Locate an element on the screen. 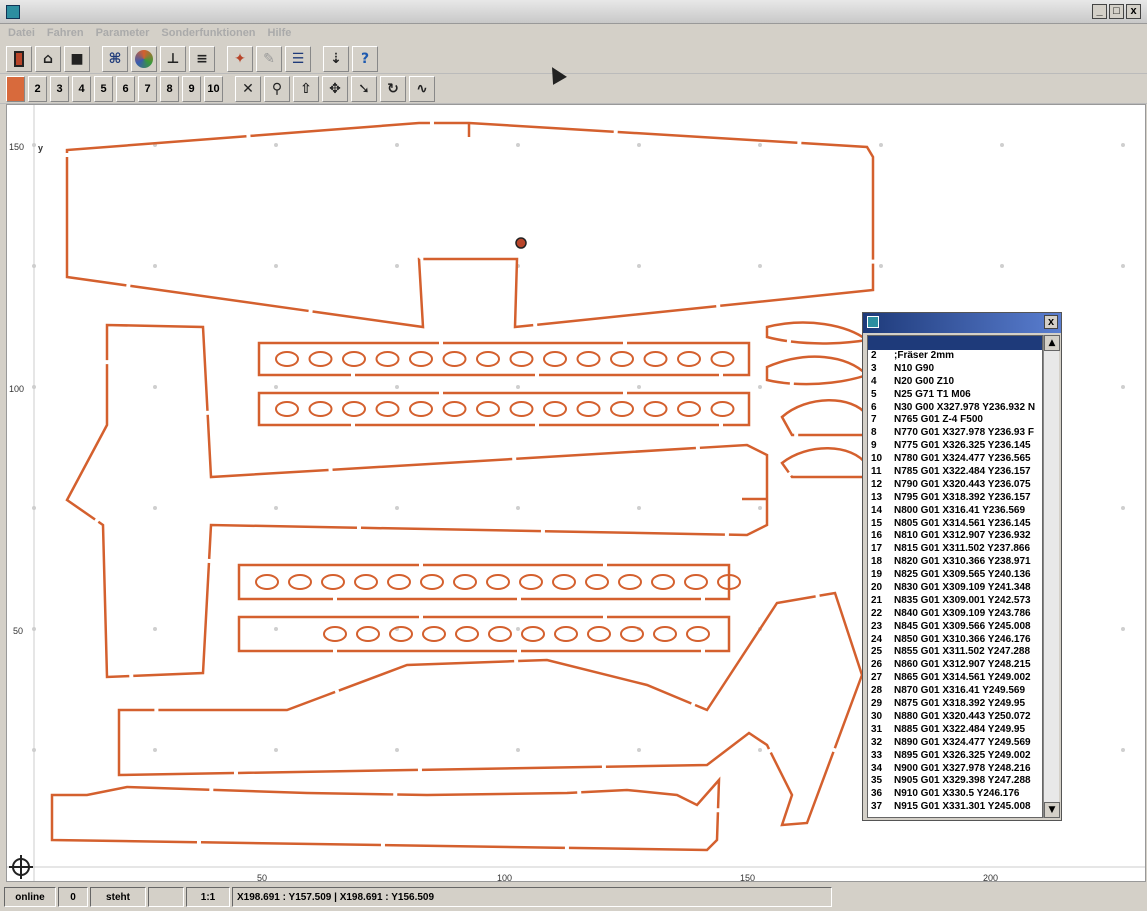  nc-code-row: 30 N880 G01 X320.443 Y250.072 is located at coordinates (955, 717).